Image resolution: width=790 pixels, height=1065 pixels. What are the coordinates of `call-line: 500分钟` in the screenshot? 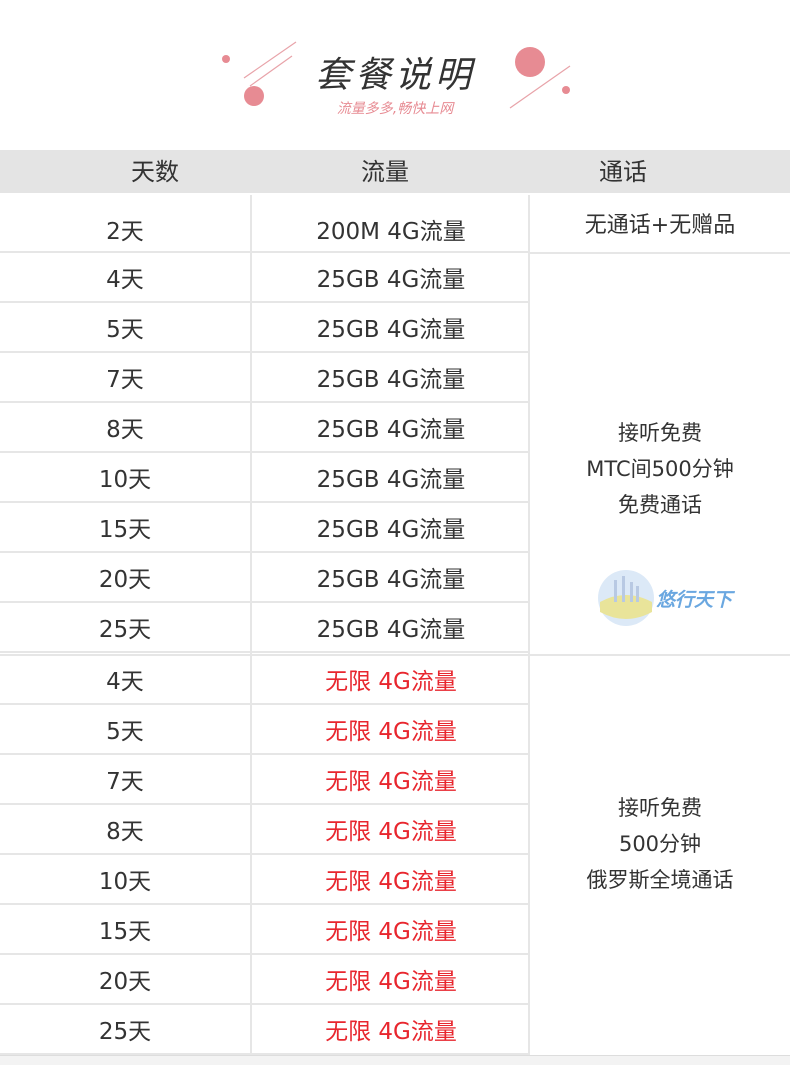 It's located at (660, 844).